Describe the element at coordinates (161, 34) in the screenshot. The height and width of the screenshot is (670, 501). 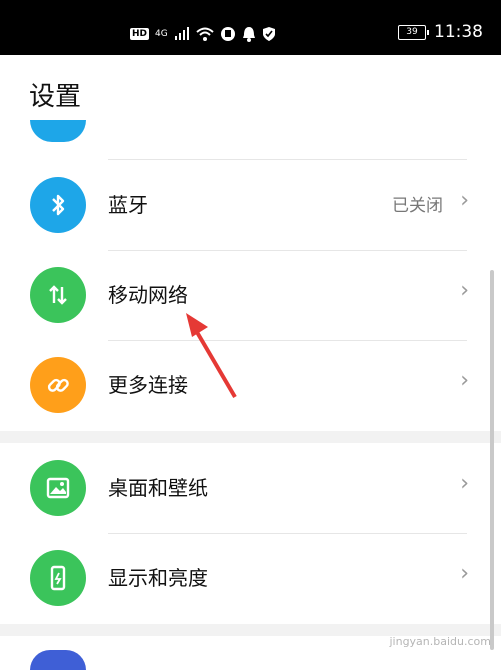
I see `signal-label: 4G` at that location.